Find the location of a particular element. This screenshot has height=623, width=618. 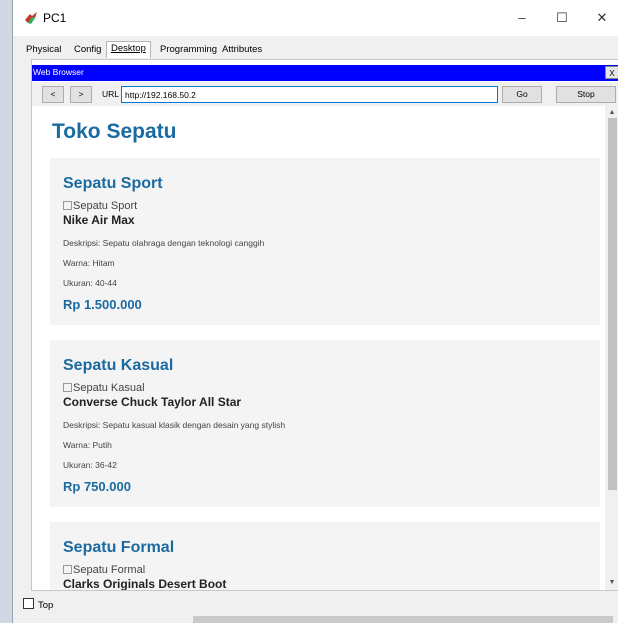

top-checkbox-label: Top is located at coordinates (46, 605).